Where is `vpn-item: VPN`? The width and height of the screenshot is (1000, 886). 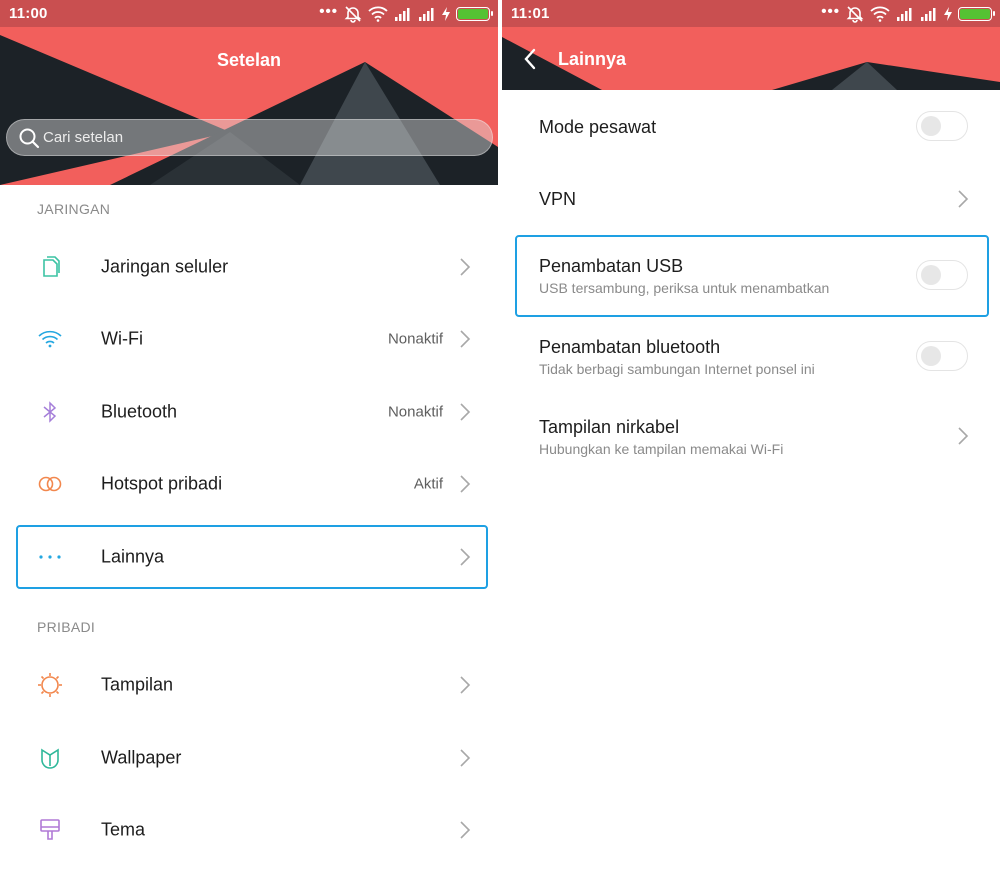
vpn-item: VPN is located at coordinates (751, 198).